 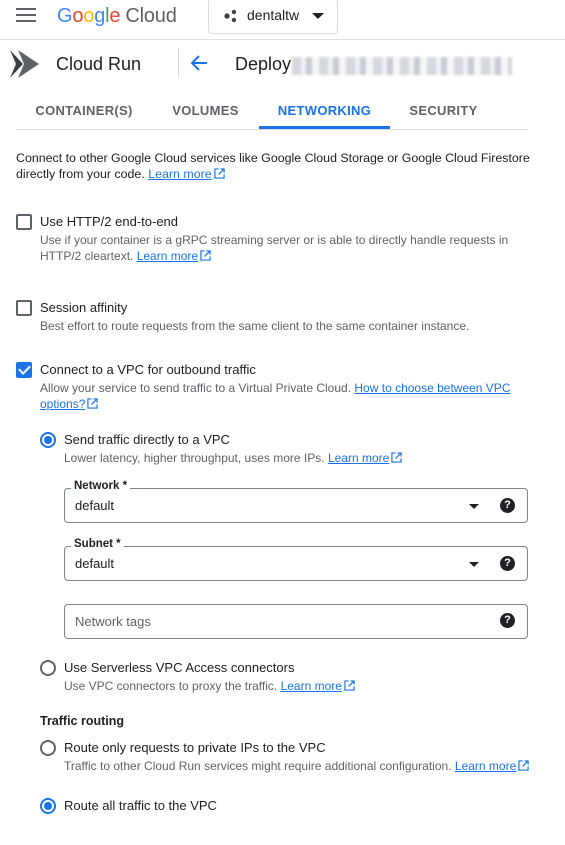 What do you see at coordinates (117, 16) in the screenshot?
I see `google-cloud-logo: Google Cloud` at bounding box center [117, 16].